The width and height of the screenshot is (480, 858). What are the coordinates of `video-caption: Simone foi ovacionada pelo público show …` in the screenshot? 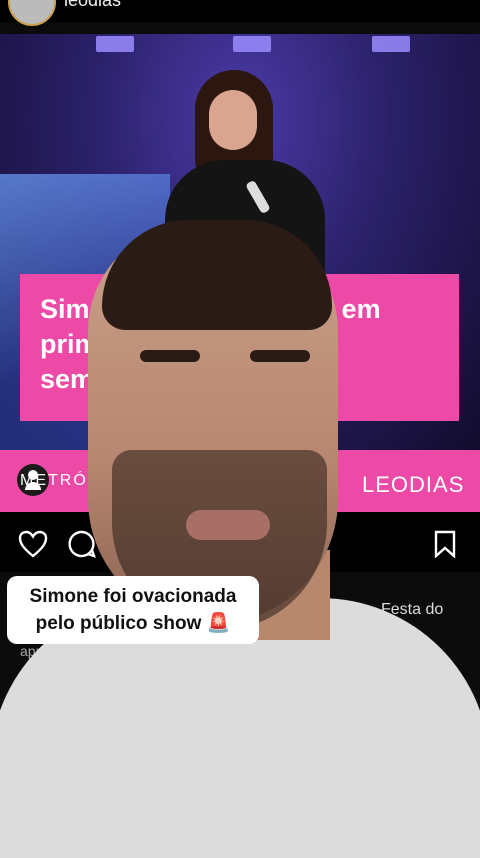 It's located at (133, 610).